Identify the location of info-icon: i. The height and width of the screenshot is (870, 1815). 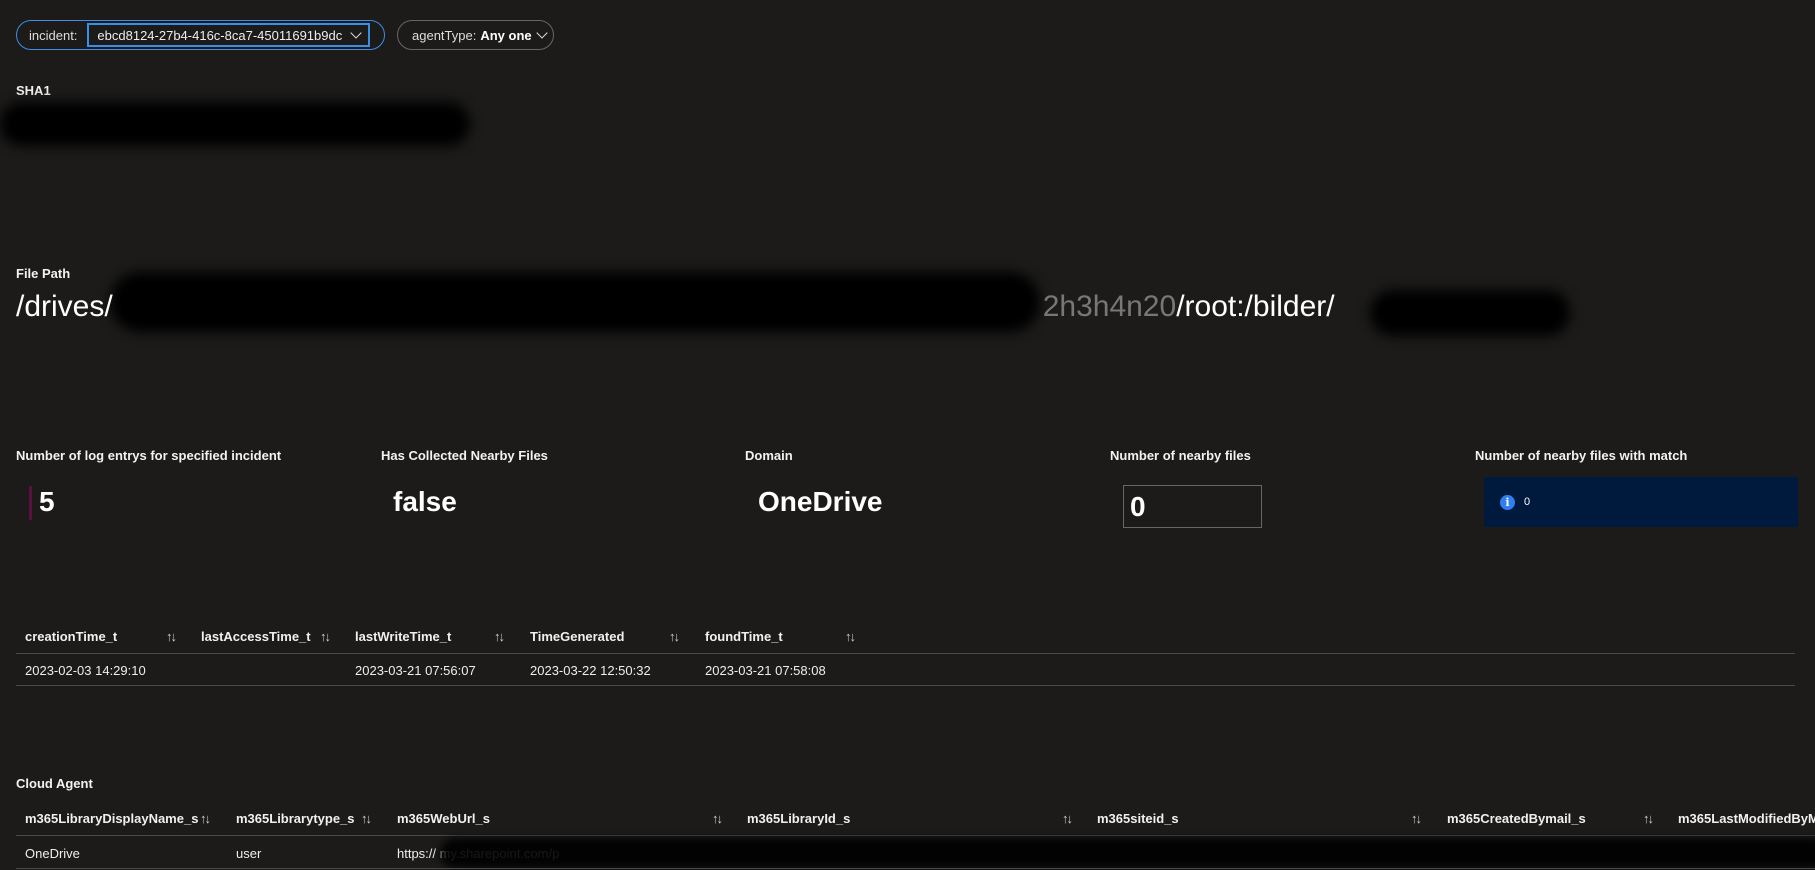
(1507, 502).